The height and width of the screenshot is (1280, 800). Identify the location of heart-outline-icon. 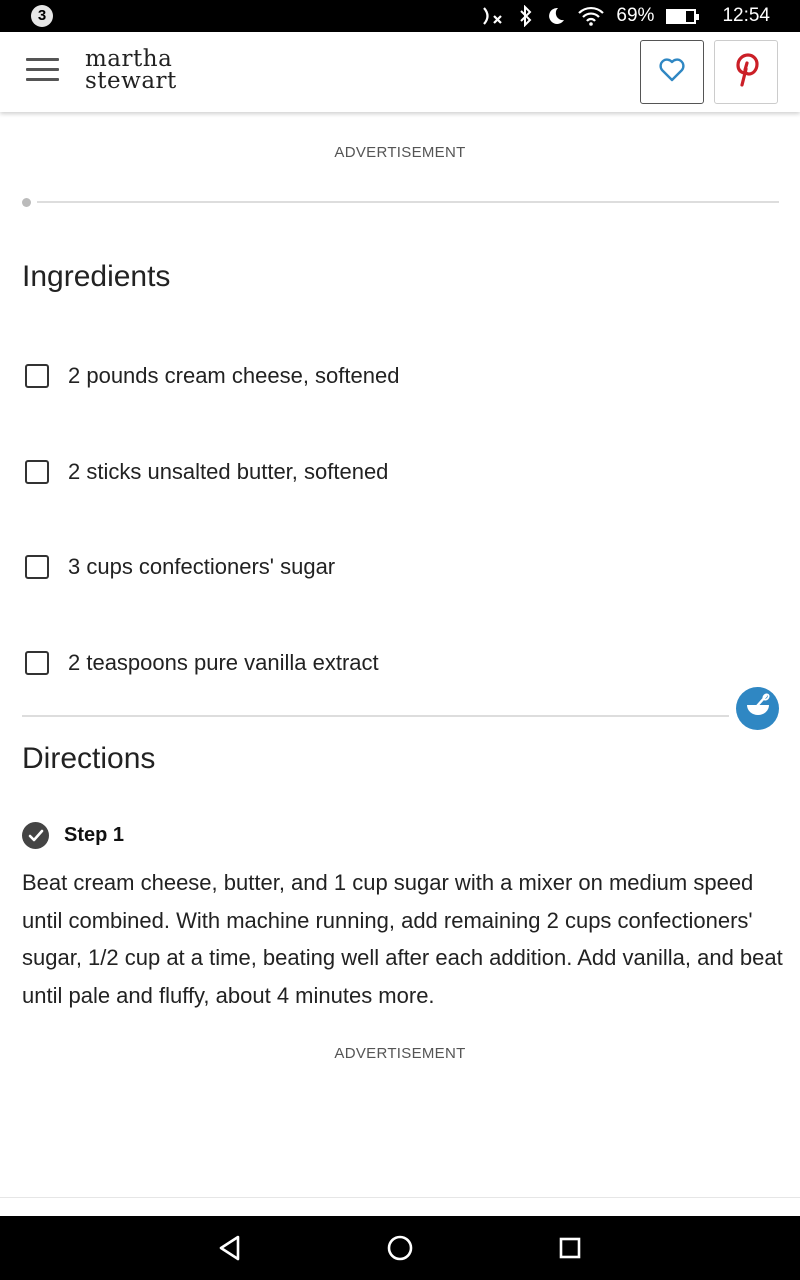
(672, 72).